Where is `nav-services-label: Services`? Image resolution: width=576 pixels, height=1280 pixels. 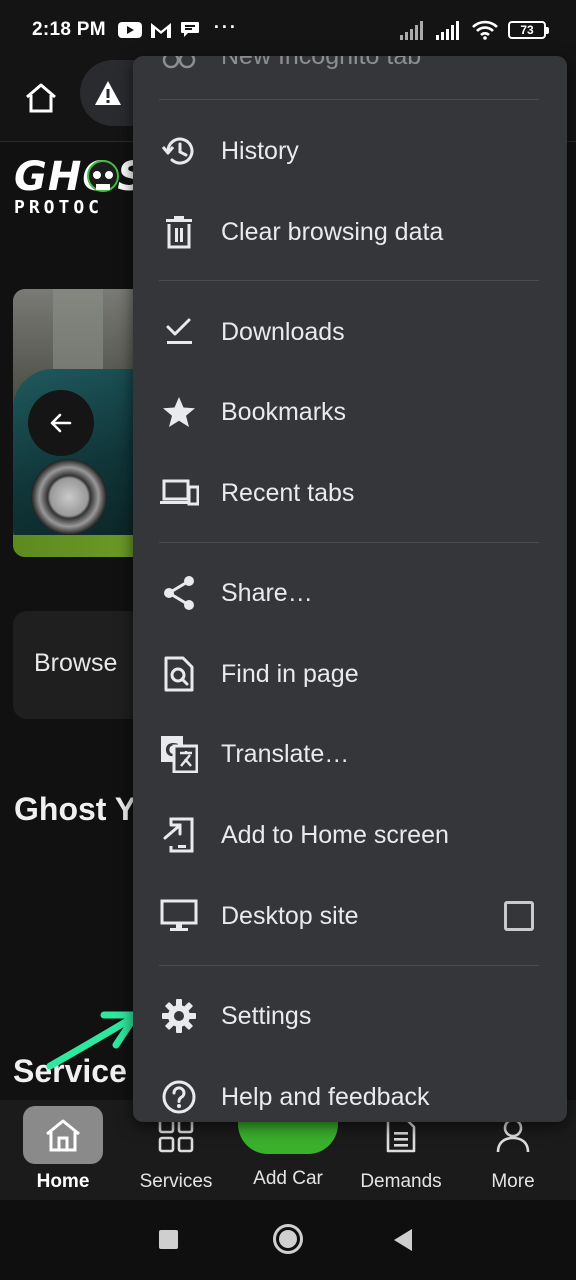
nav-services-label: Services is located at coordinates (176, 1181).